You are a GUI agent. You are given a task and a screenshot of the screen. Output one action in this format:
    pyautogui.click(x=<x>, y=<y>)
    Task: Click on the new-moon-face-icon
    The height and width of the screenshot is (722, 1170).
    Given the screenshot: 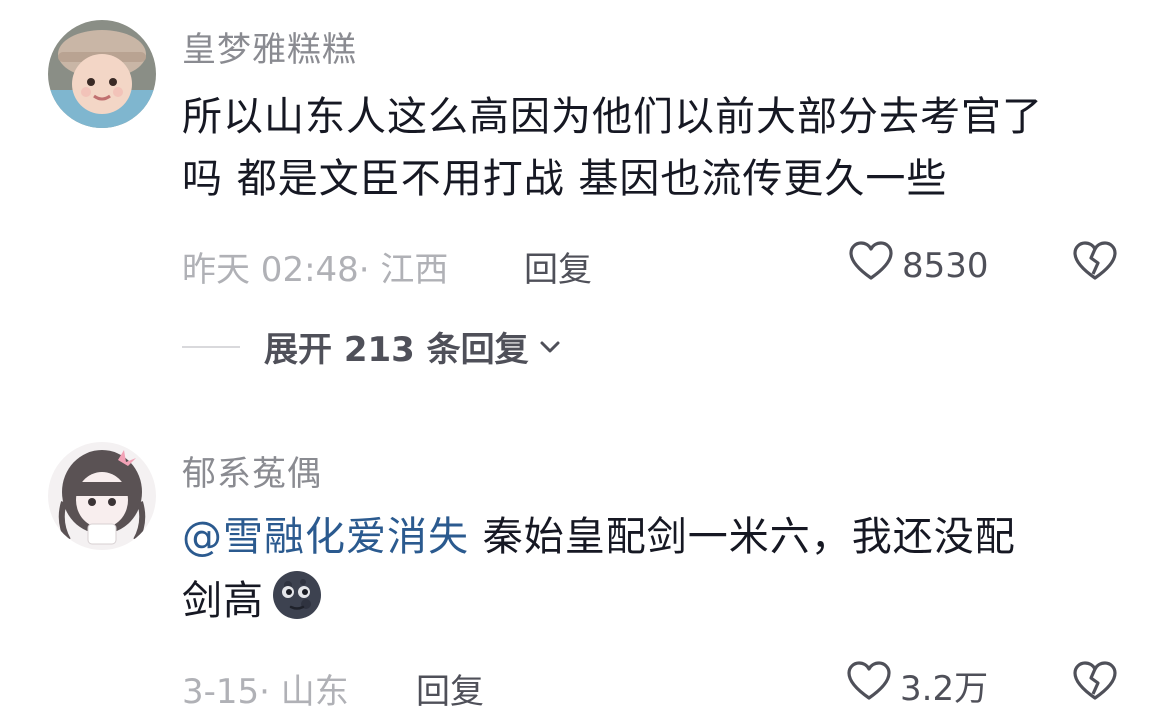 What is the action you would take?
    pyautogui.click(x=297, y=604)
    